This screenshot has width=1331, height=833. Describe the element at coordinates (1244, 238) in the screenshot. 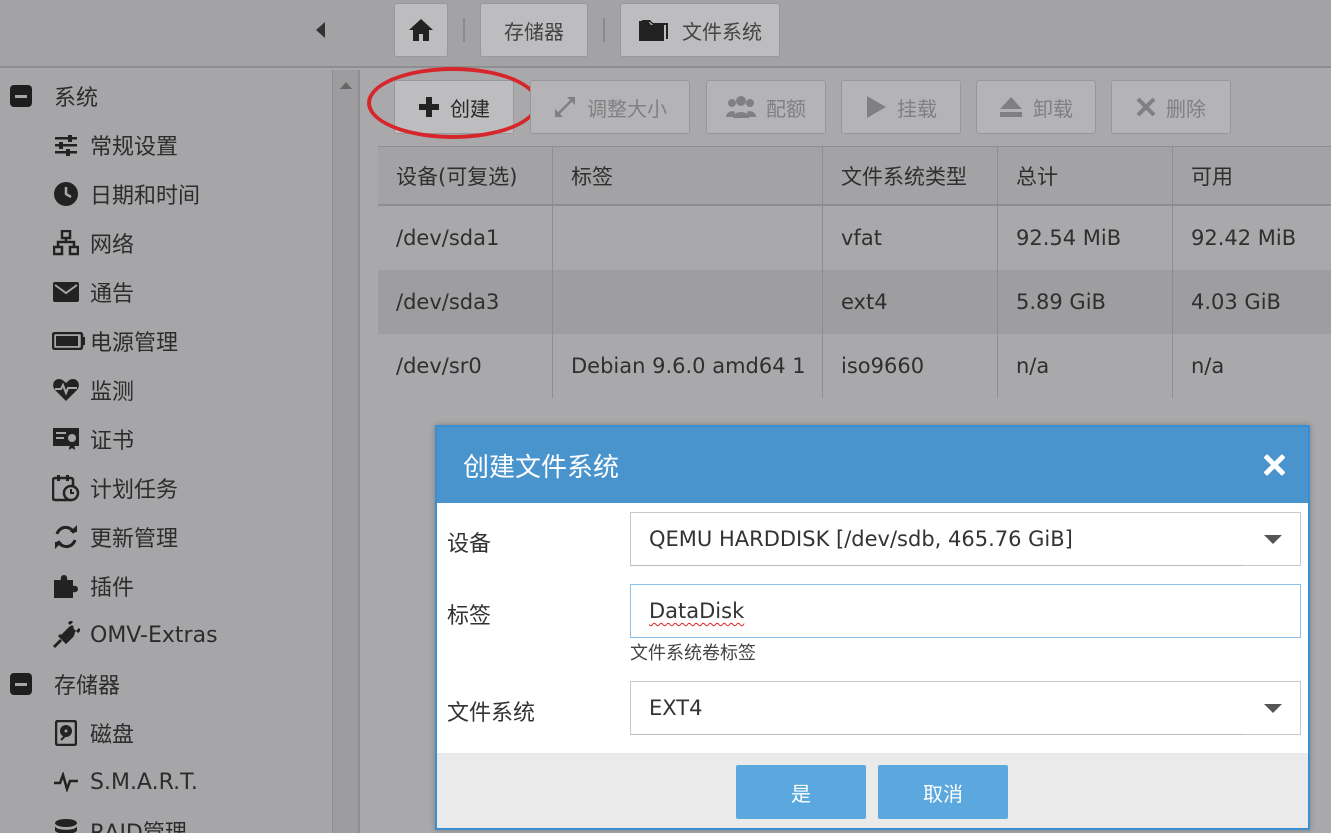

I see `table-cell: 92.42 MiB` at that location.